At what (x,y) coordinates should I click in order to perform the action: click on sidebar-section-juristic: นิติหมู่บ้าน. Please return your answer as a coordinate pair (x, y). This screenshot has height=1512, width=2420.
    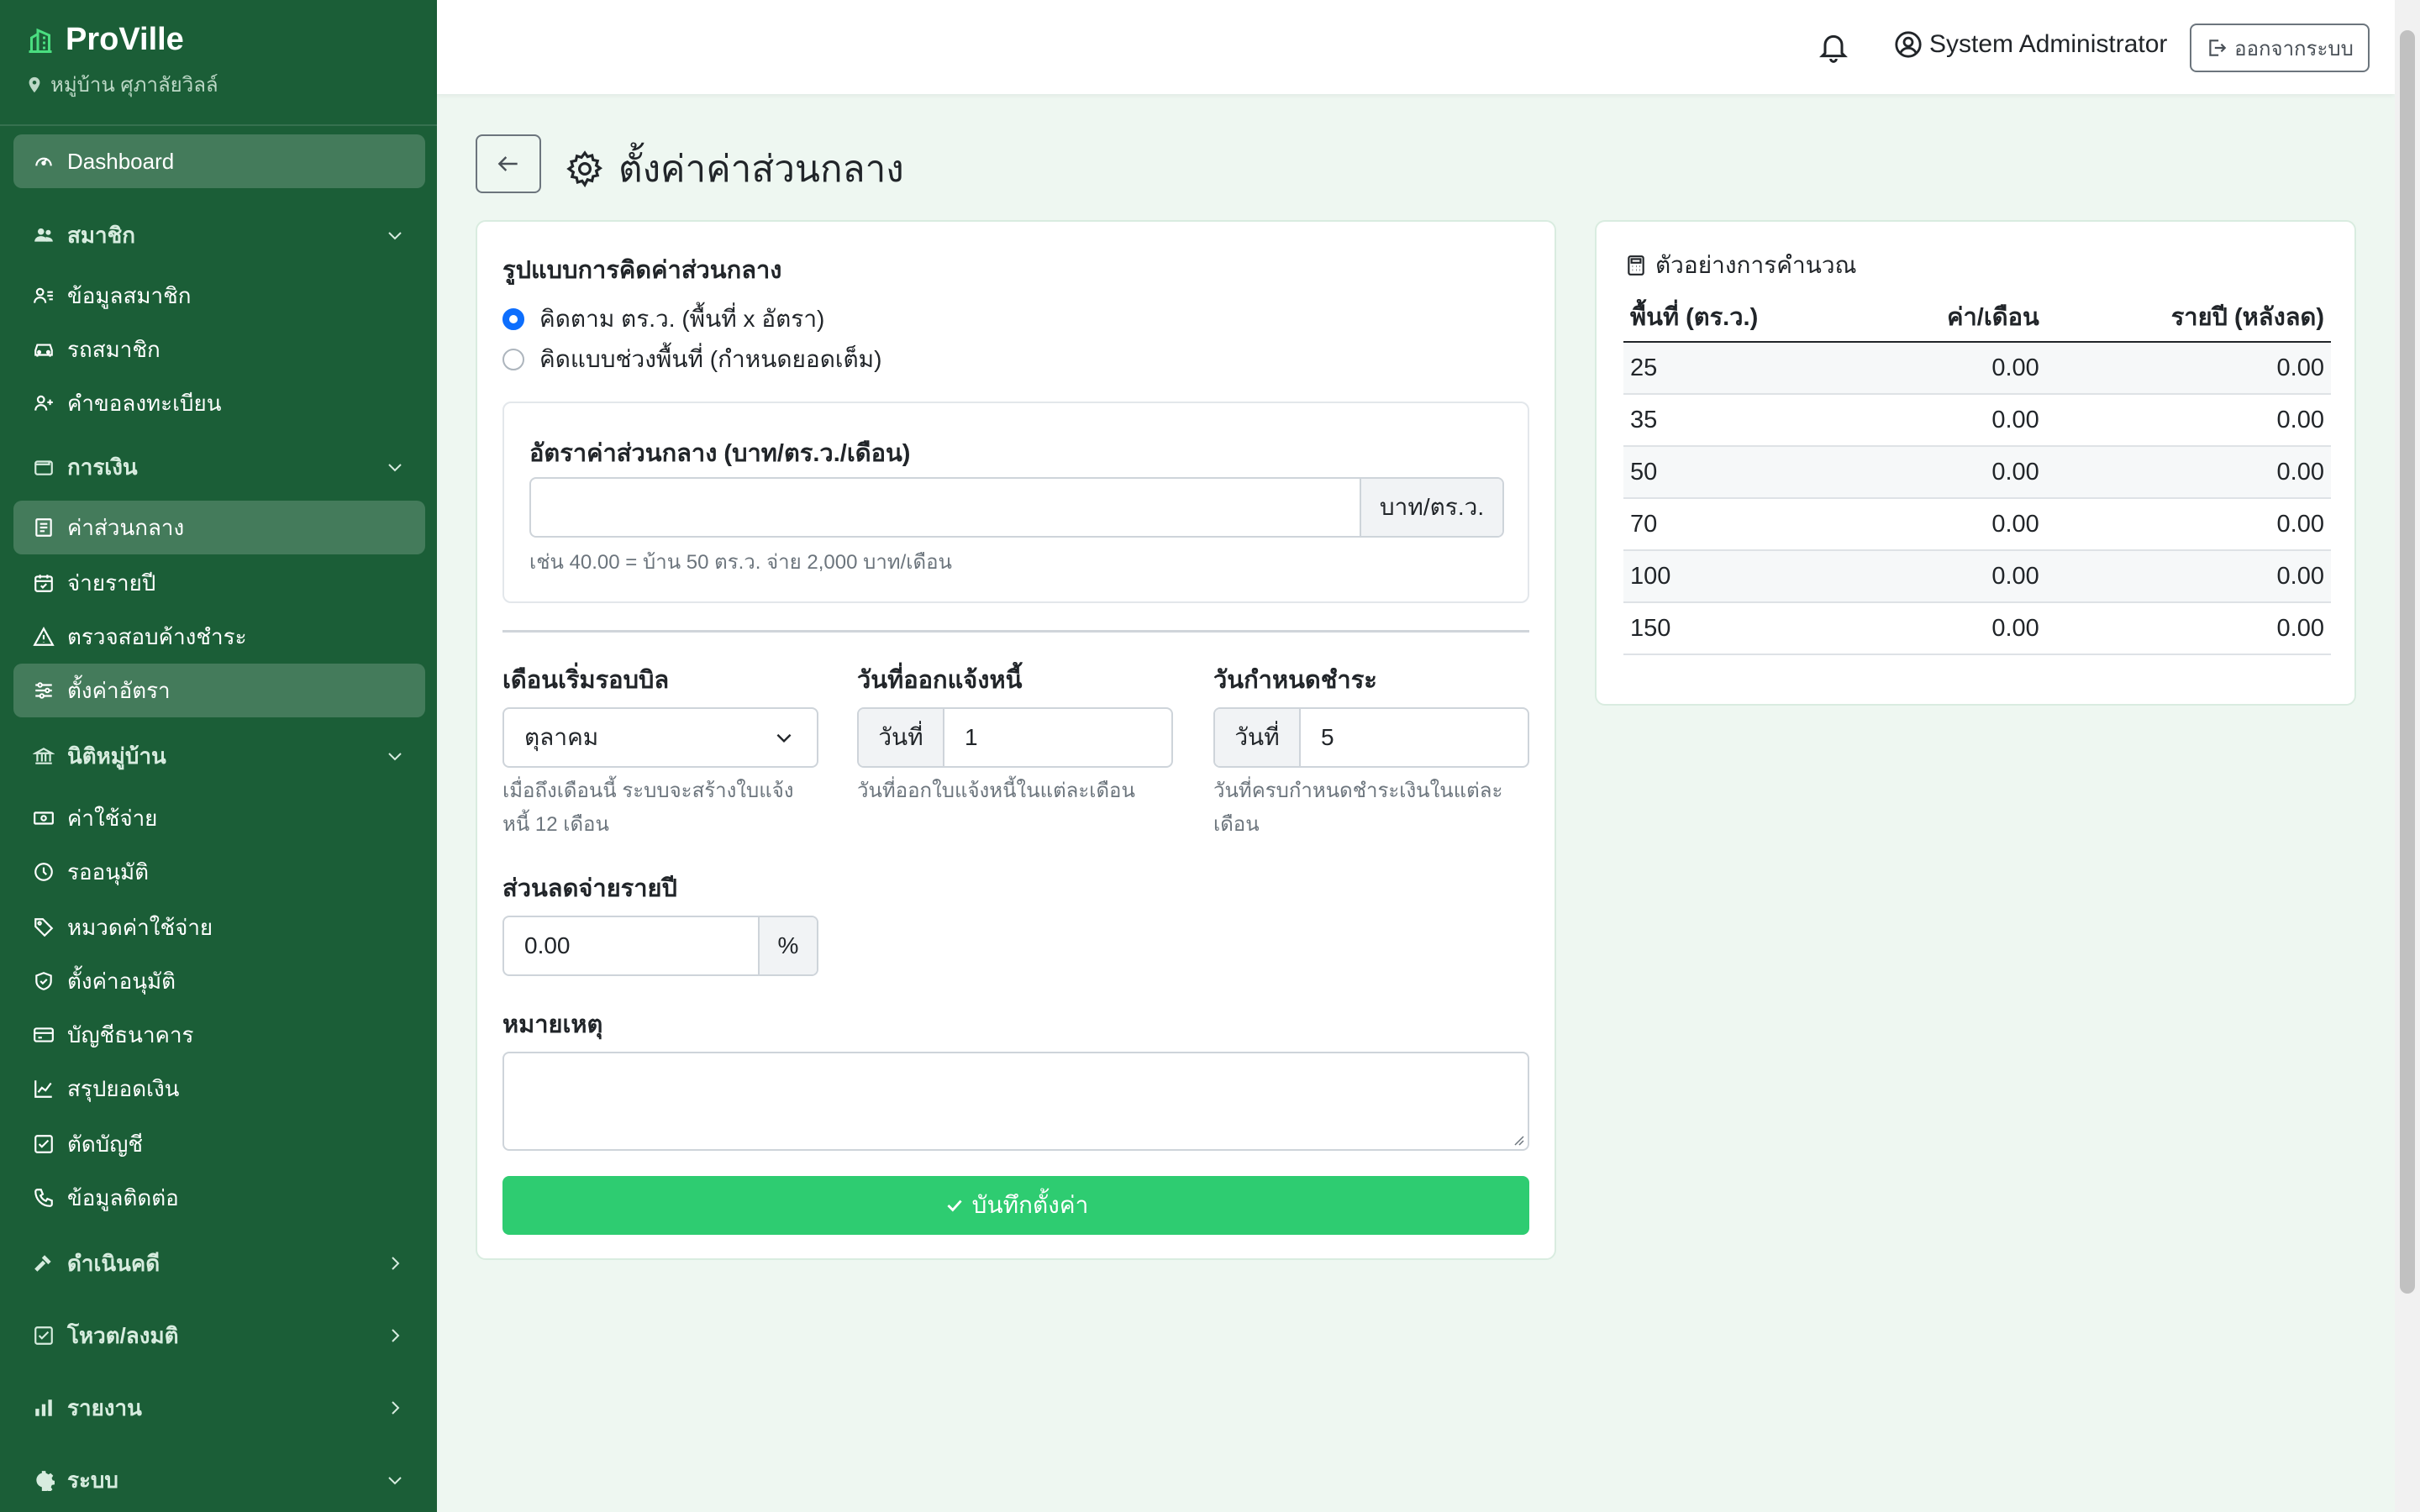
    Looking at the image, I should click on (219, 756).